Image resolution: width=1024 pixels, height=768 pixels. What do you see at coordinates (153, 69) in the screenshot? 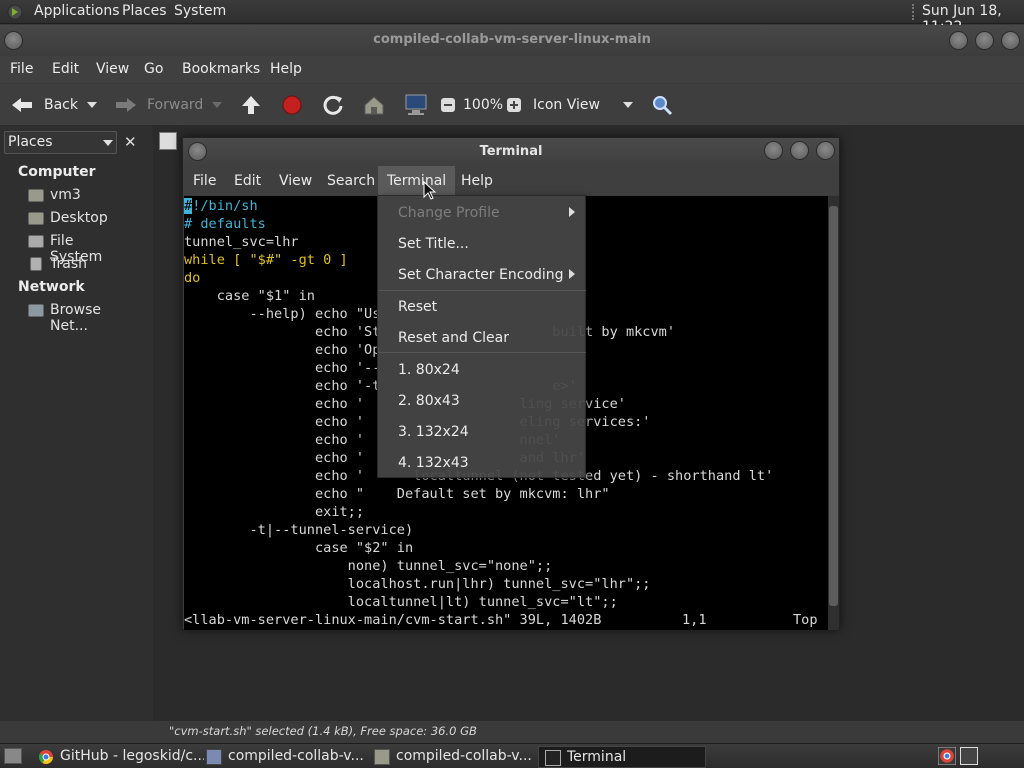
I see `menu-go: Go` at bounding box center [153, 69].